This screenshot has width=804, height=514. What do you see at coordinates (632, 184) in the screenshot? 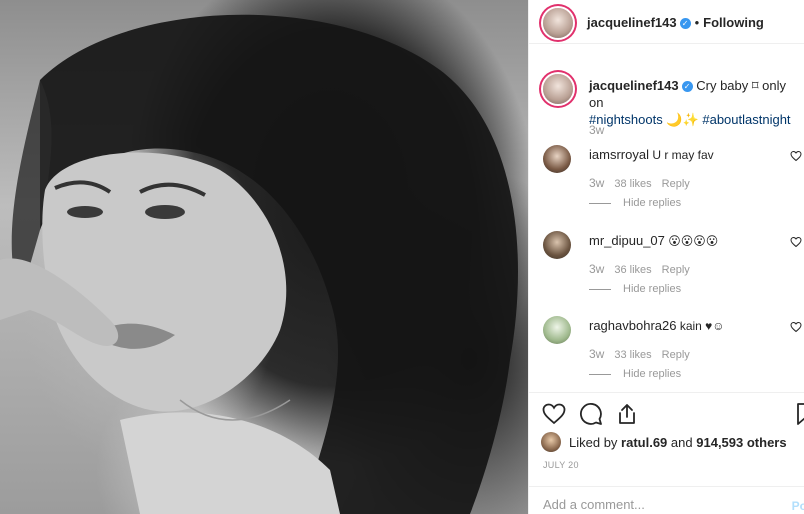
I see `comment-likes: 38 likes` at bounding box center [632, 184].